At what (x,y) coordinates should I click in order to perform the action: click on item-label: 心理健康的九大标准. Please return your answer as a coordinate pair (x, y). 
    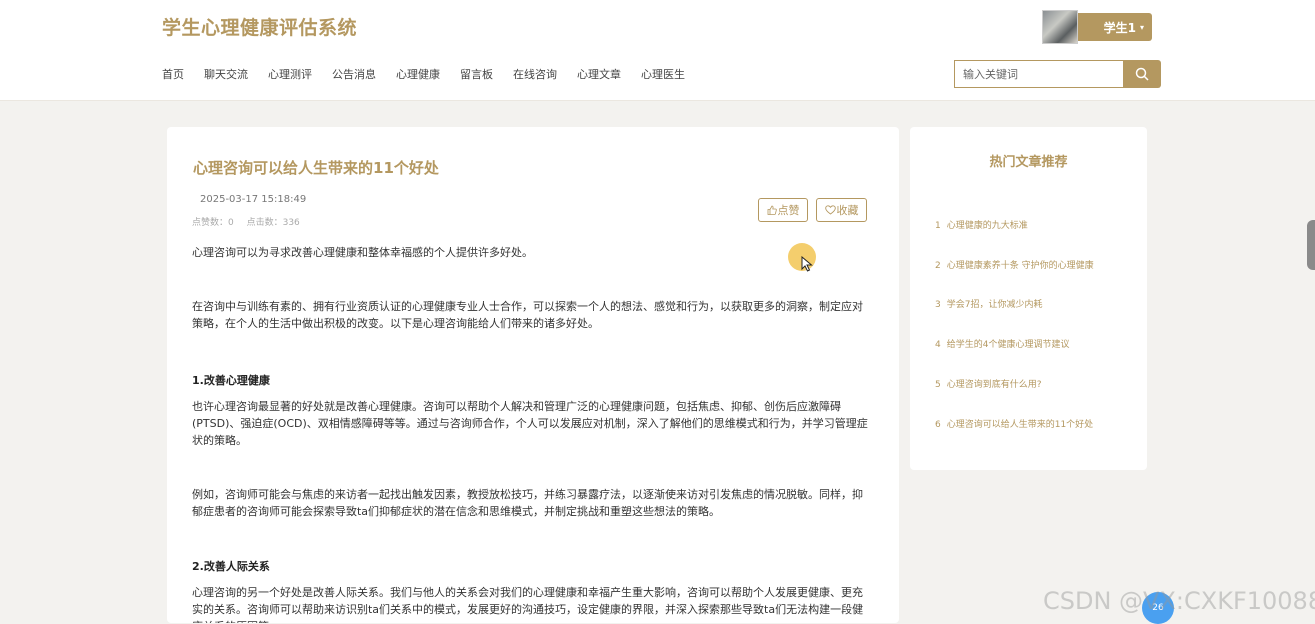
    Looking at the image, I should click on (987, 226).